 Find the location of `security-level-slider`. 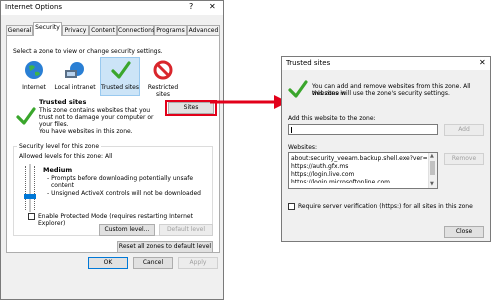

security-level-slider is located at coordinates (30, 188).